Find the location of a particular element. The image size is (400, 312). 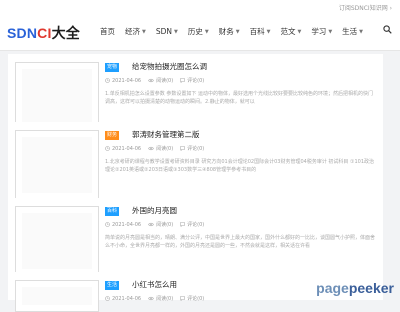

subscribe-link: 订阅SDNCI知识网 › is located at coordinates (365, 7).